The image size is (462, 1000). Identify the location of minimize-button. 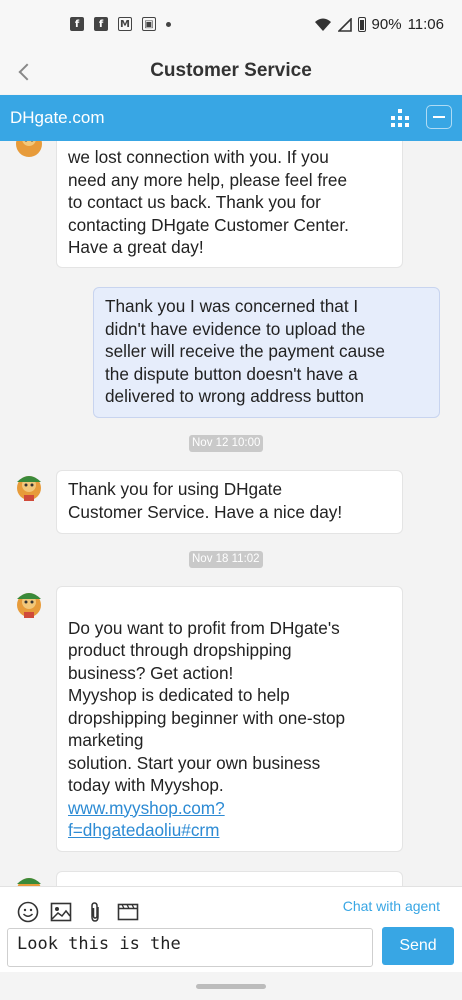
(439, 117).